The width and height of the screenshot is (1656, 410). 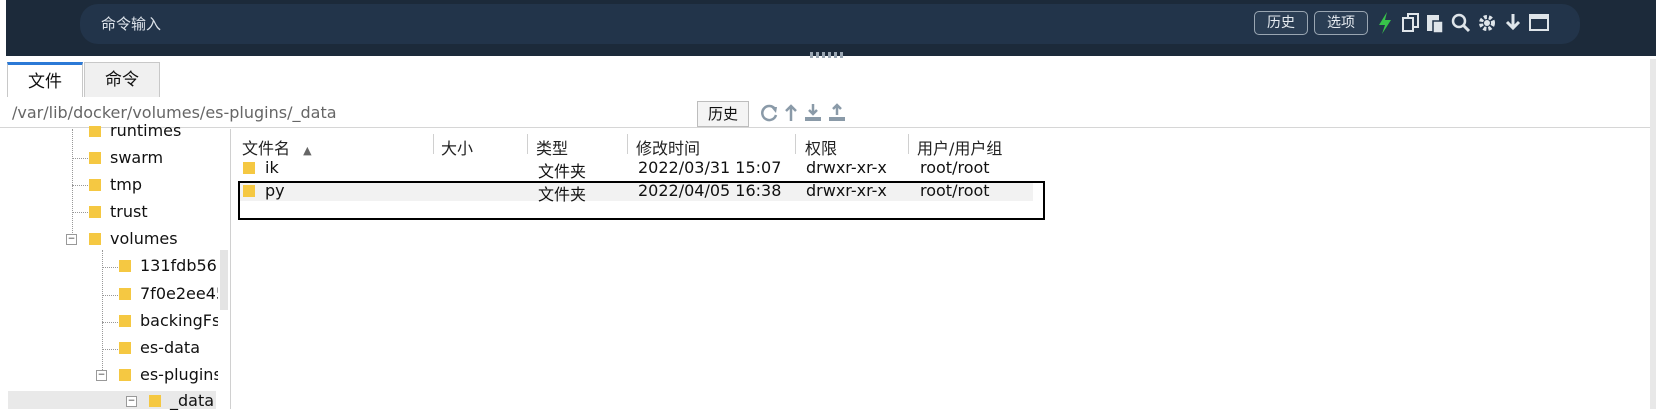 What do you see at coordinates (828, 55) in the screenshot?
I see `resize-grip` at bounding box center [828, 55].